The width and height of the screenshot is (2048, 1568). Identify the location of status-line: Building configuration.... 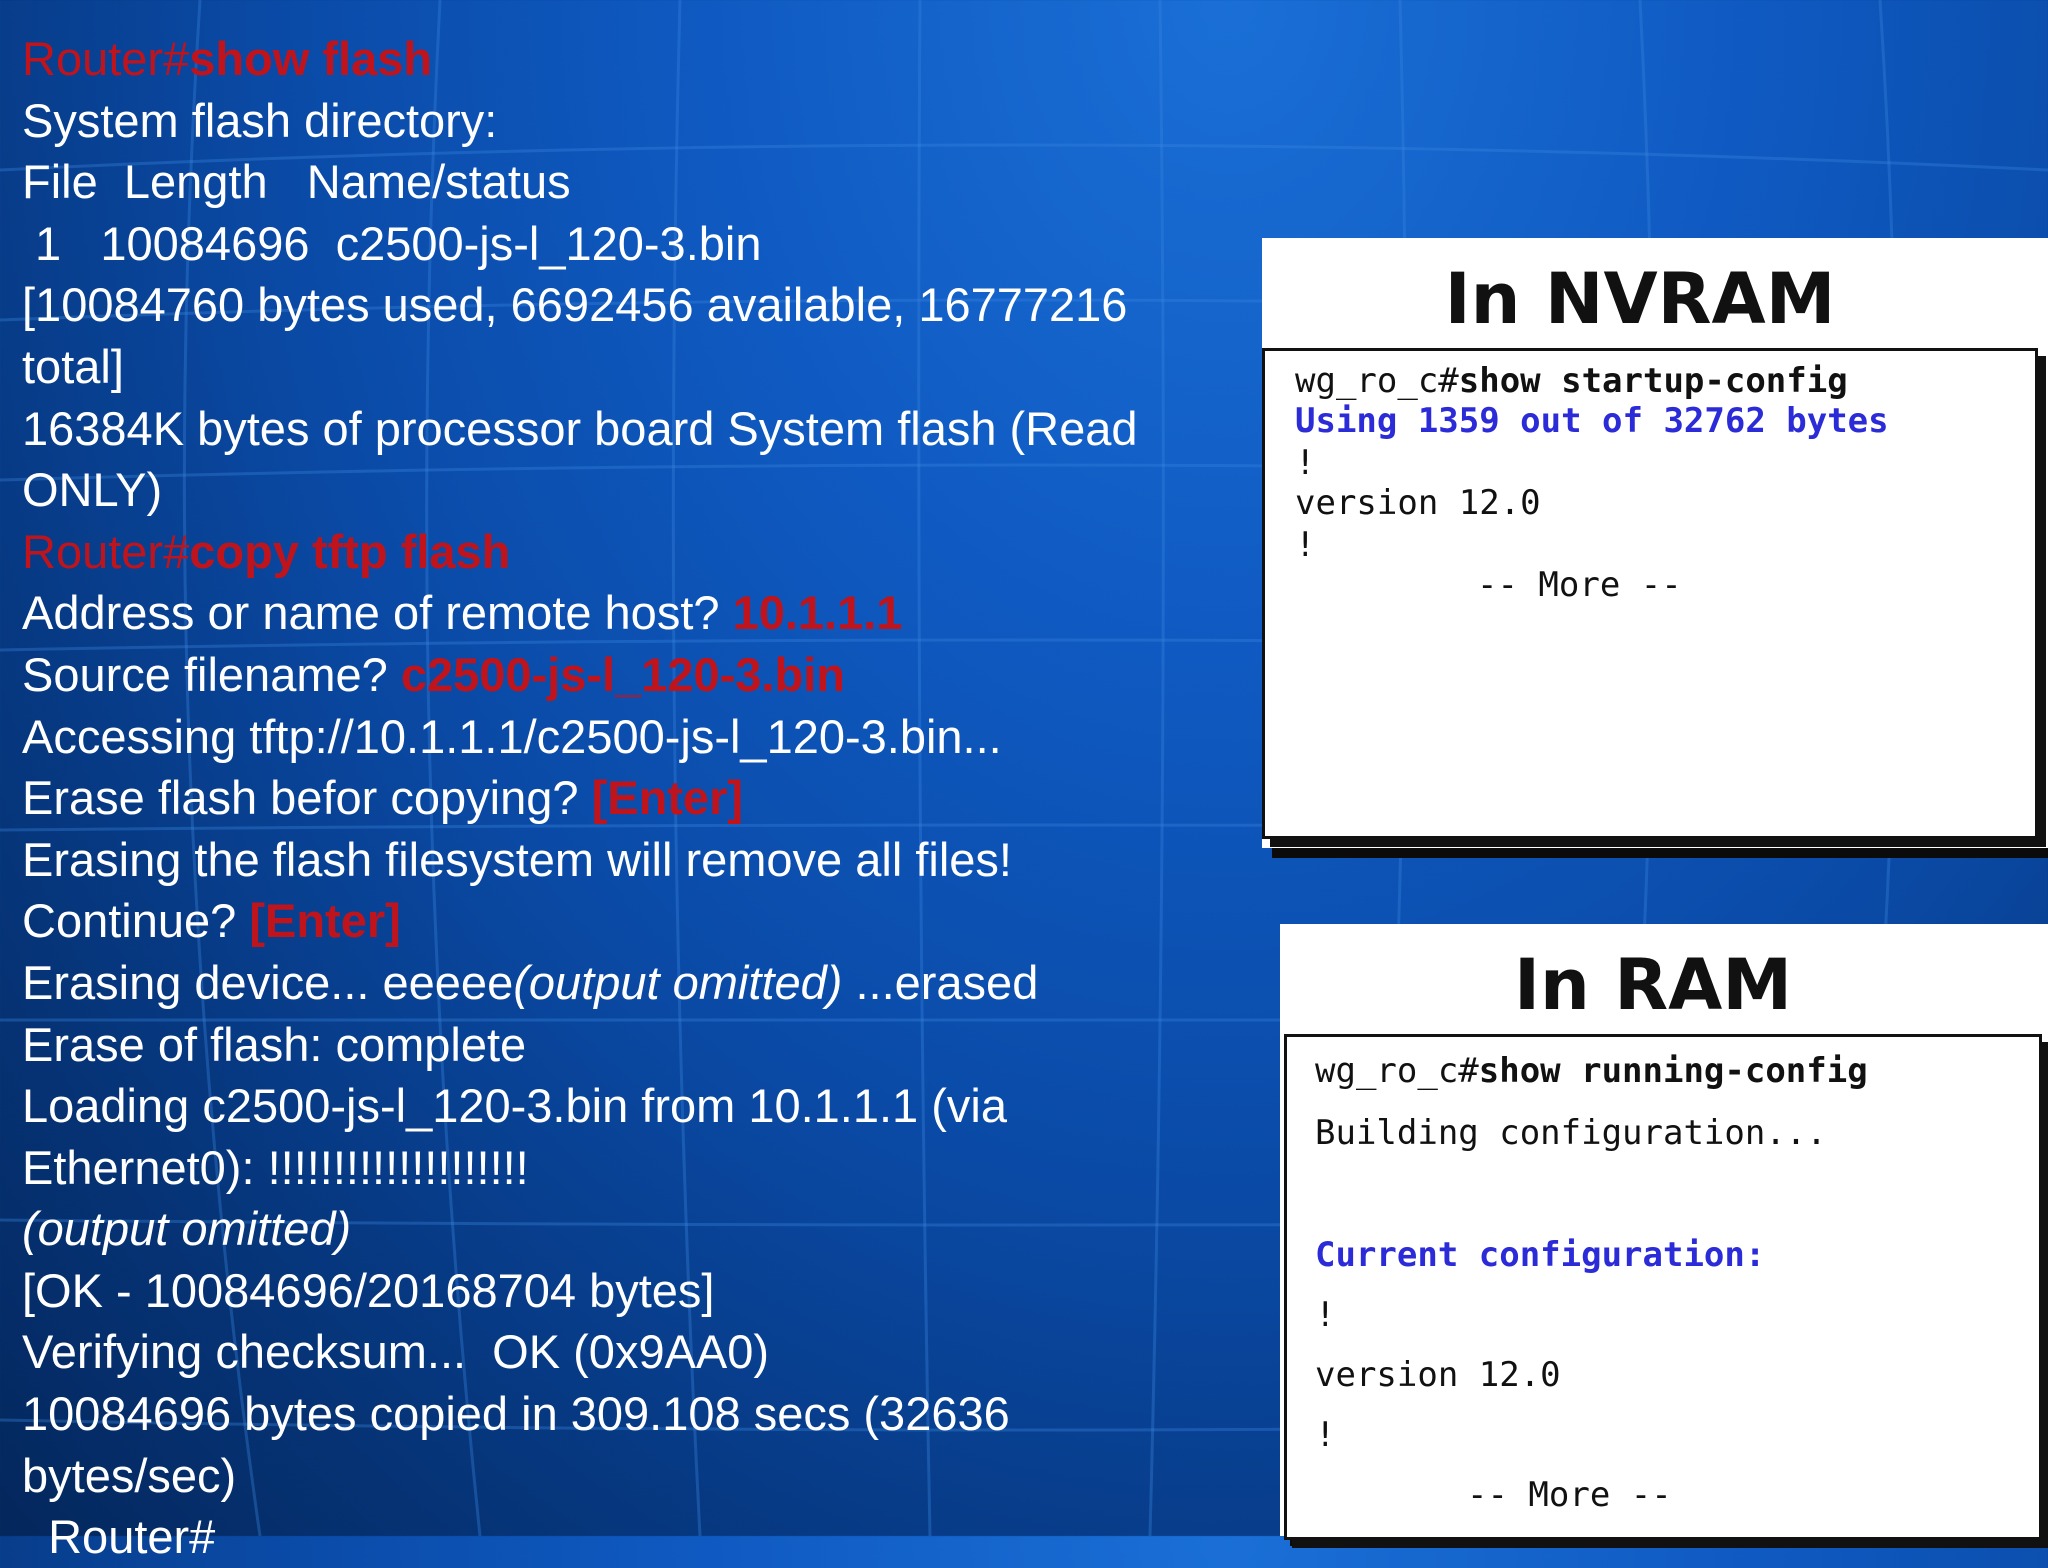
(1571, 1133).